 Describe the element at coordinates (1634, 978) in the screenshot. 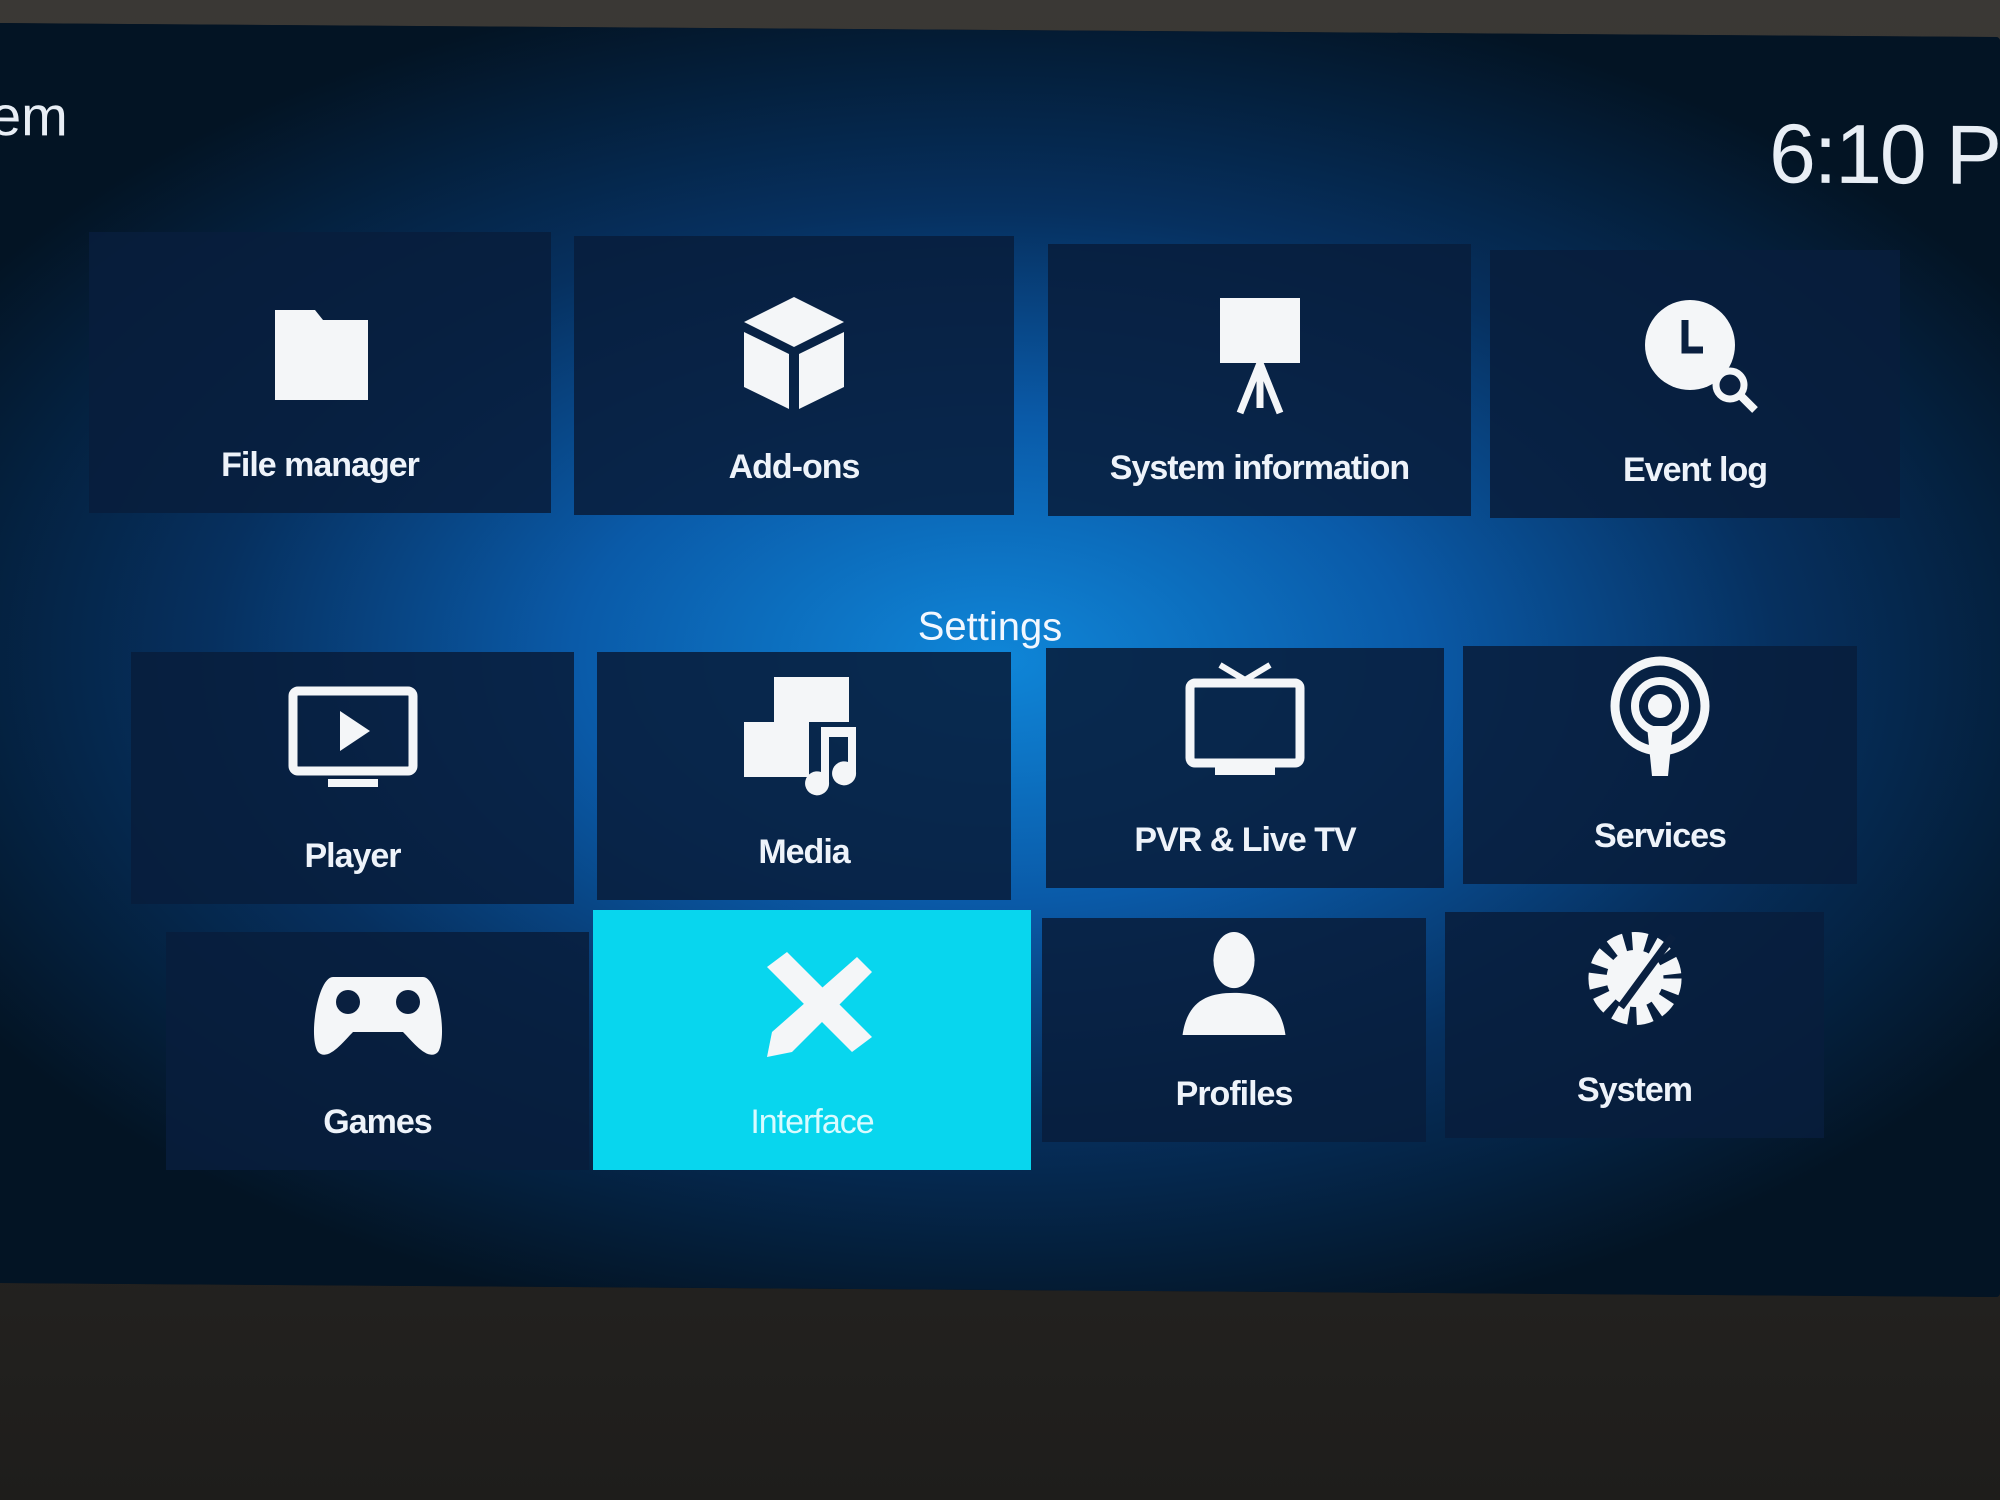

I see `gear-icon` at that location.